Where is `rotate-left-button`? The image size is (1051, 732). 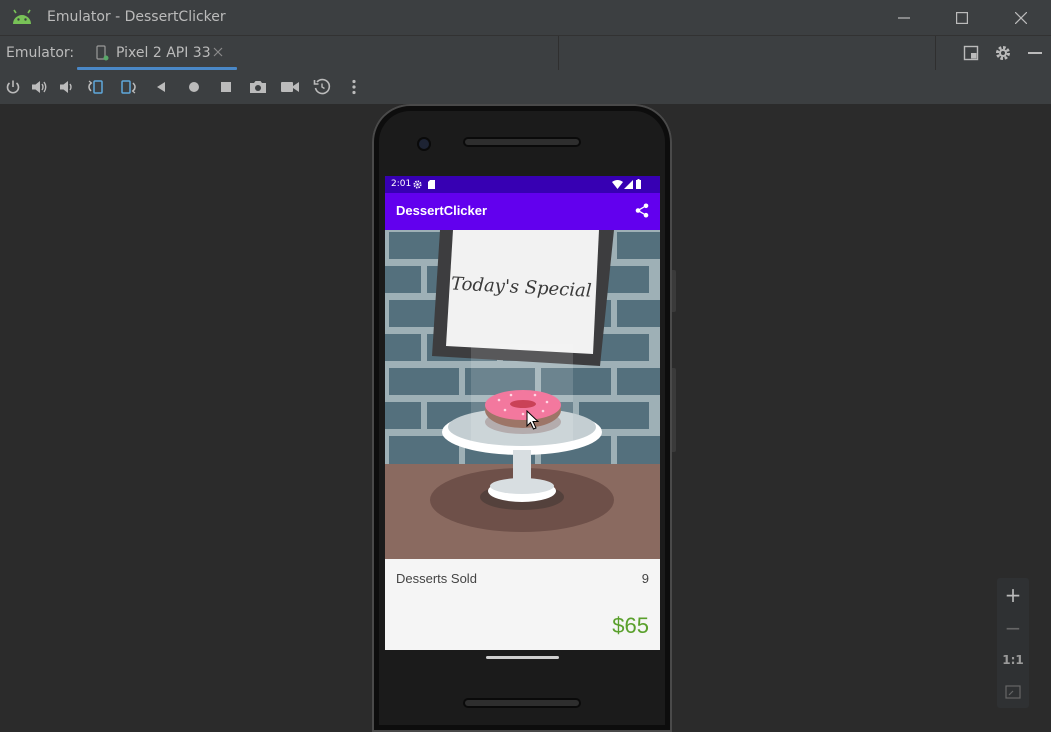
rotate-left-button is located at coordinates (96, 87).